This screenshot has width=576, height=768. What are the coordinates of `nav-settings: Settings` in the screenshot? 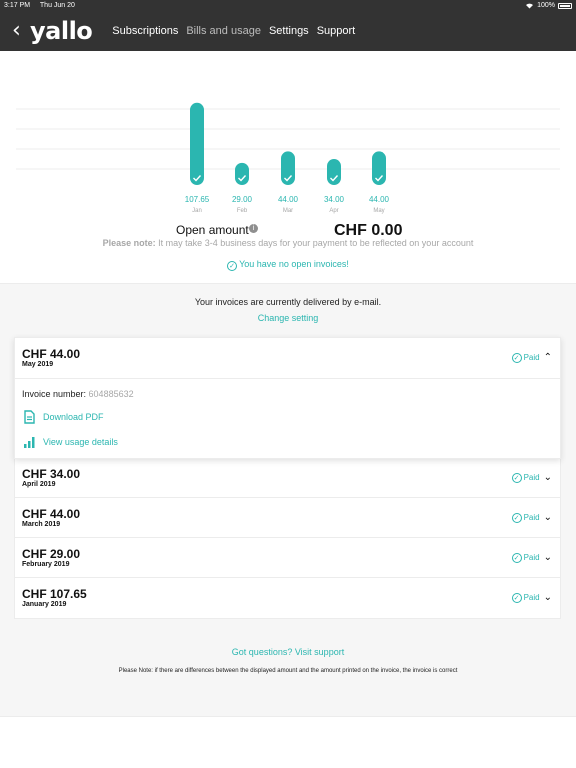 It's located at (289, 31).